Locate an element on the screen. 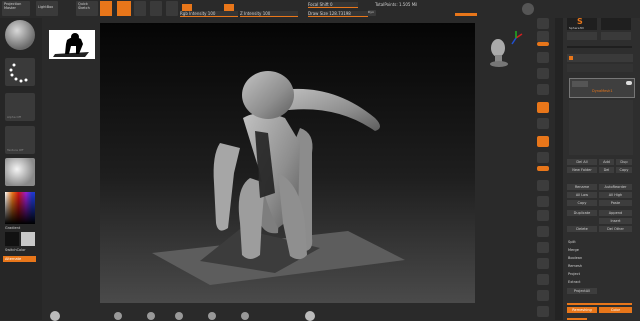 The height and width of the screenshot is (321, 640). alpha-thumbnail: Alpha Off is located at coordinates (20, 107).